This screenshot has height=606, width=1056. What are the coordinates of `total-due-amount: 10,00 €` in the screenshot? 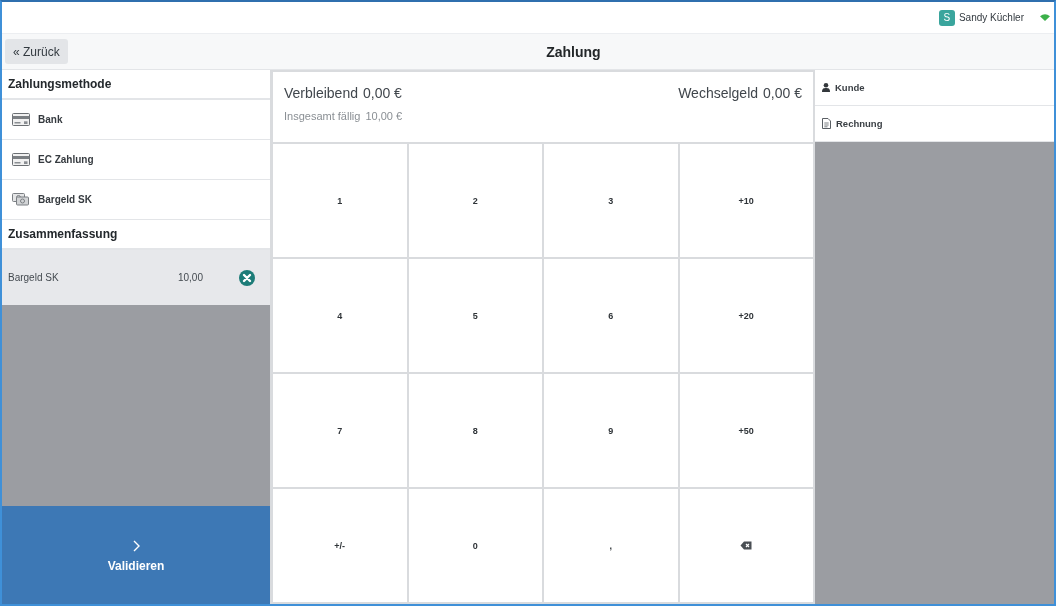 It's located at (384, 116).